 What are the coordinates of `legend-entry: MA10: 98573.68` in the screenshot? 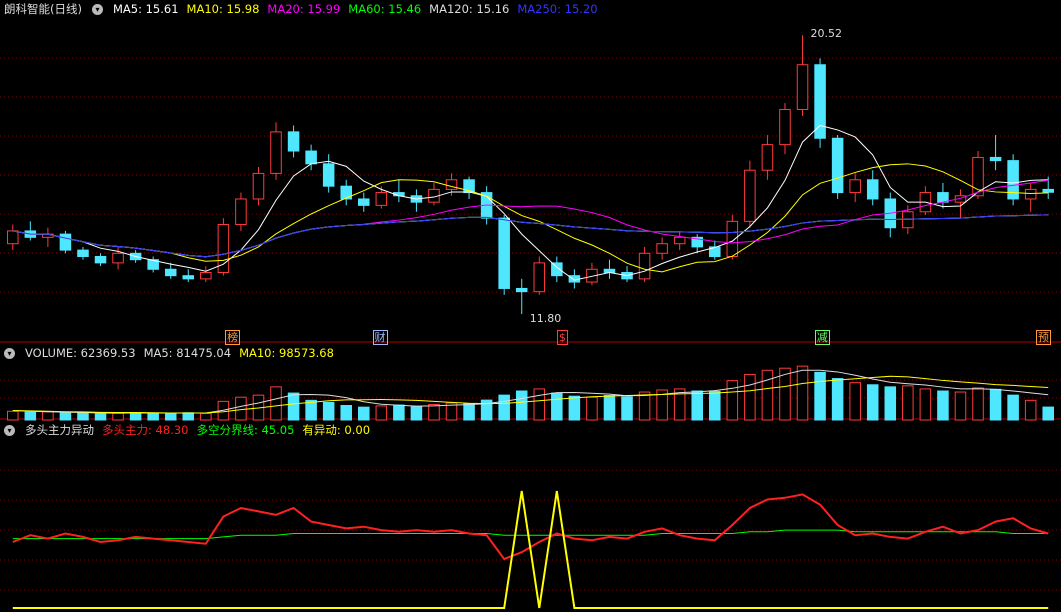 It's located at (286, 353).